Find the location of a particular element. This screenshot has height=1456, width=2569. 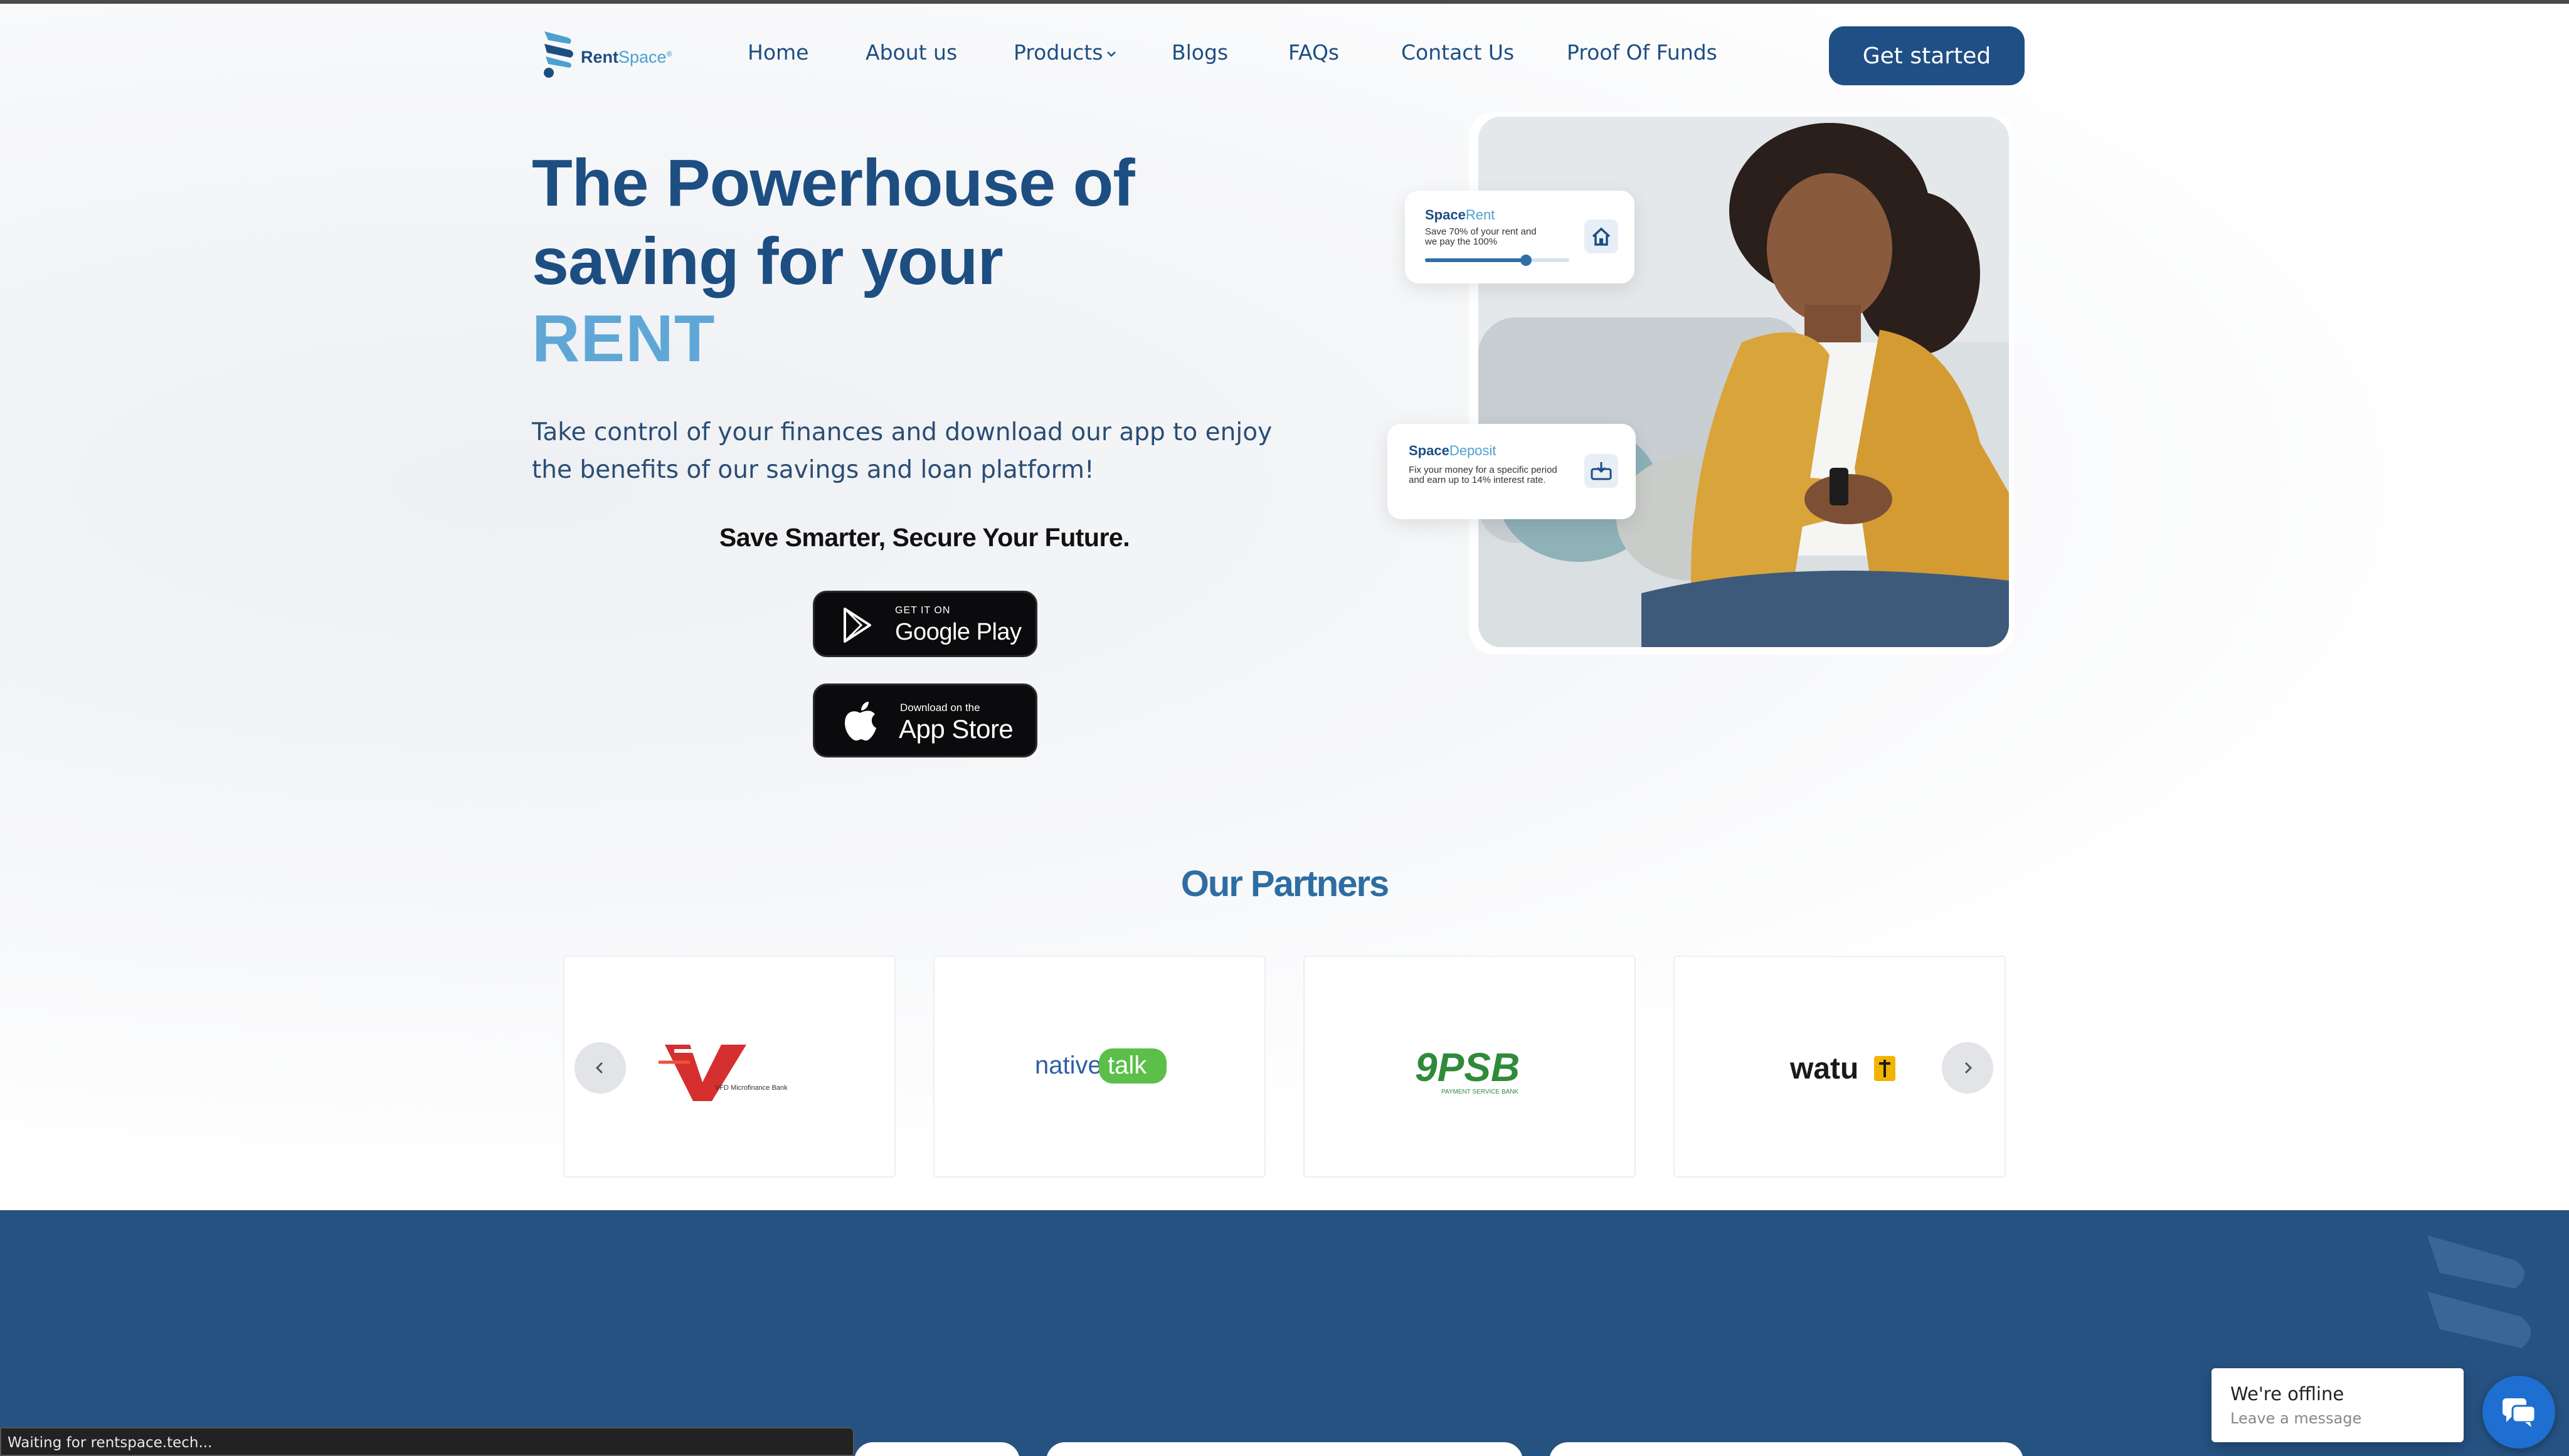

vfd-logo-text: VFD Microfinance Bank is located at coordinates (751, 1088).